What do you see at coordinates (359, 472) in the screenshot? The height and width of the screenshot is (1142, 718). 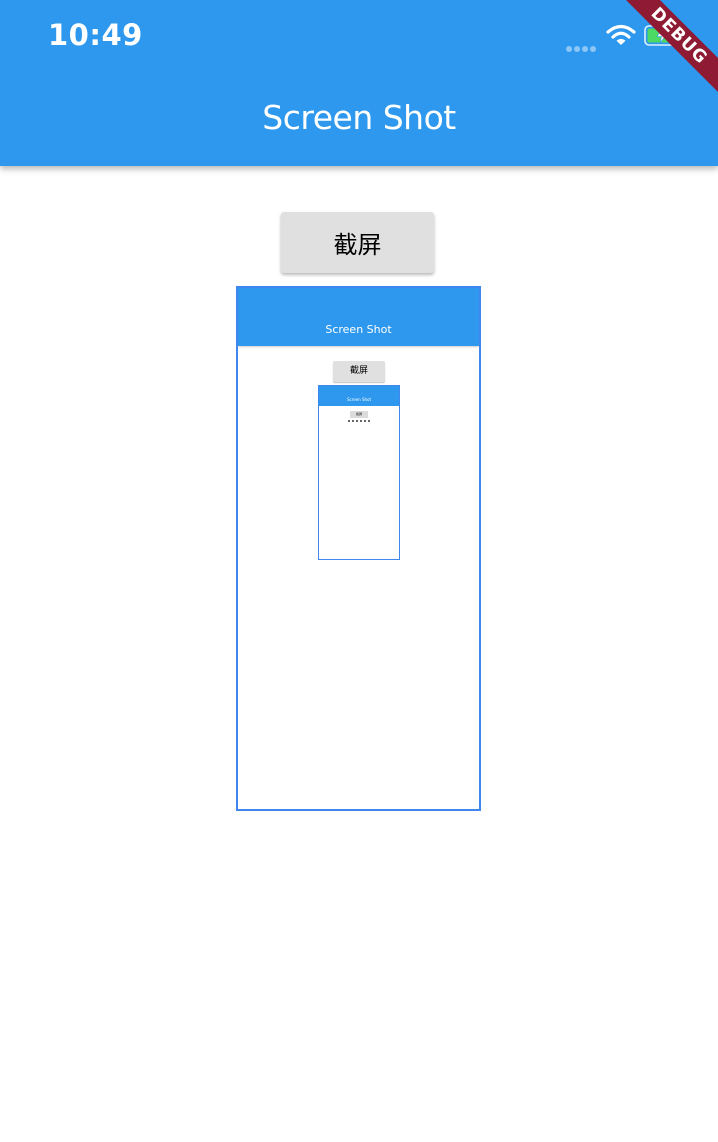 I see `nested-screenshot-preview: Screen Shot 截屏` at bounding box center [359, 472].